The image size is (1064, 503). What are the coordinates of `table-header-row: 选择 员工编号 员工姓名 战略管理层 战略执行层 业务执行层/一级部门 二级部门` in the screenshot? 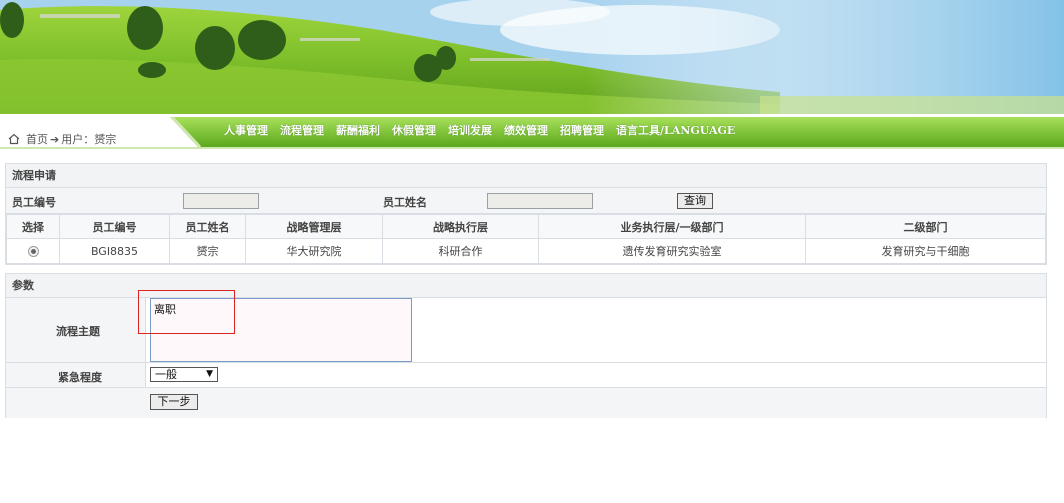 It's located at (526, 226).